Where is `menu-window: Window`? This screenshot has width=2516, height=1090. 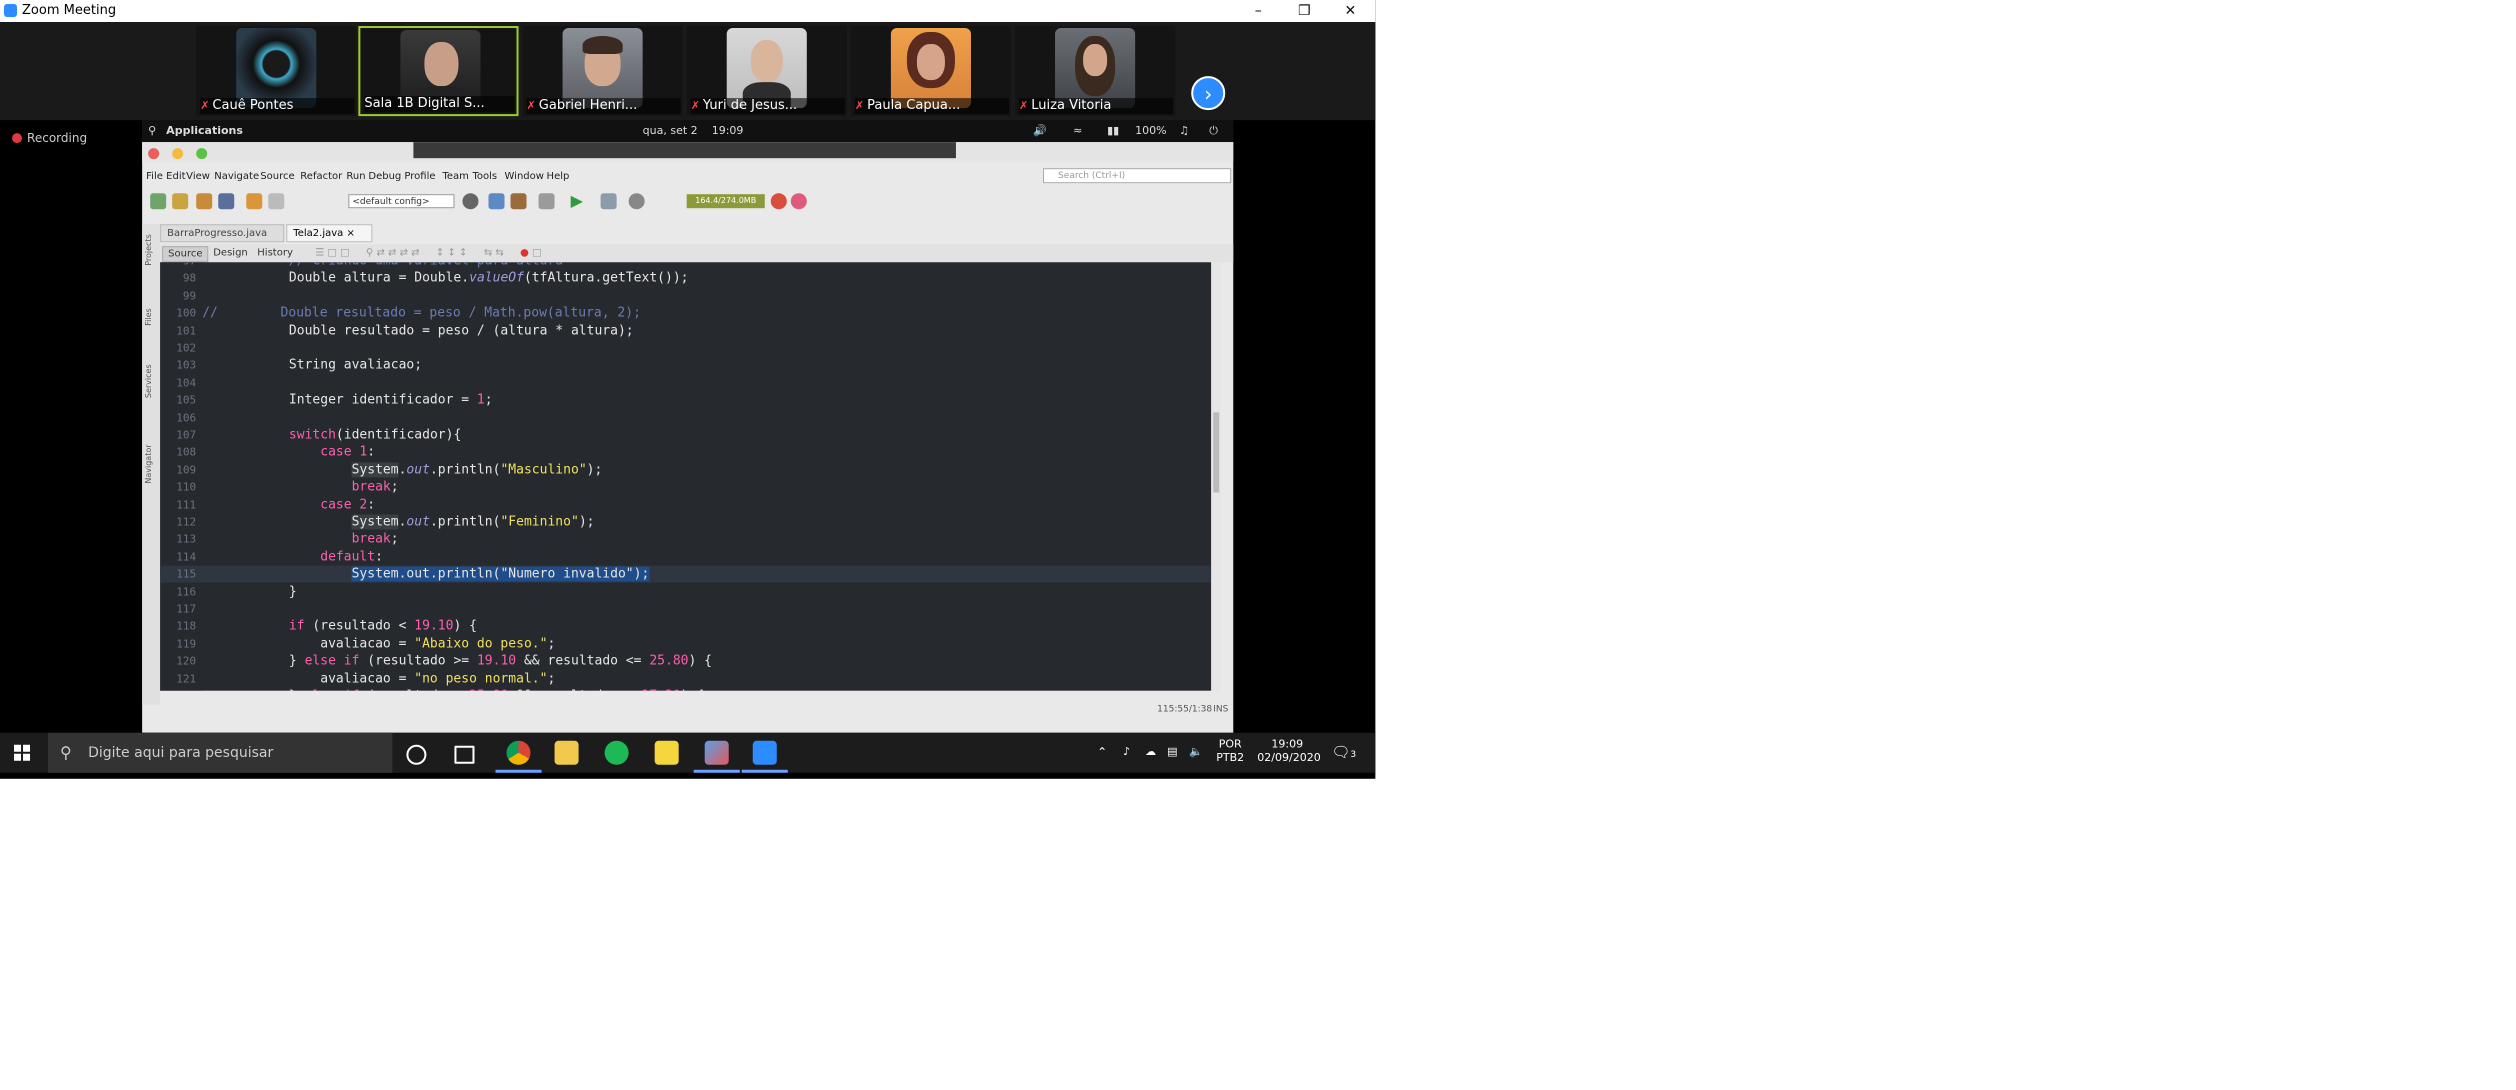
menu-window: Window is located at coordinates (524, 176).